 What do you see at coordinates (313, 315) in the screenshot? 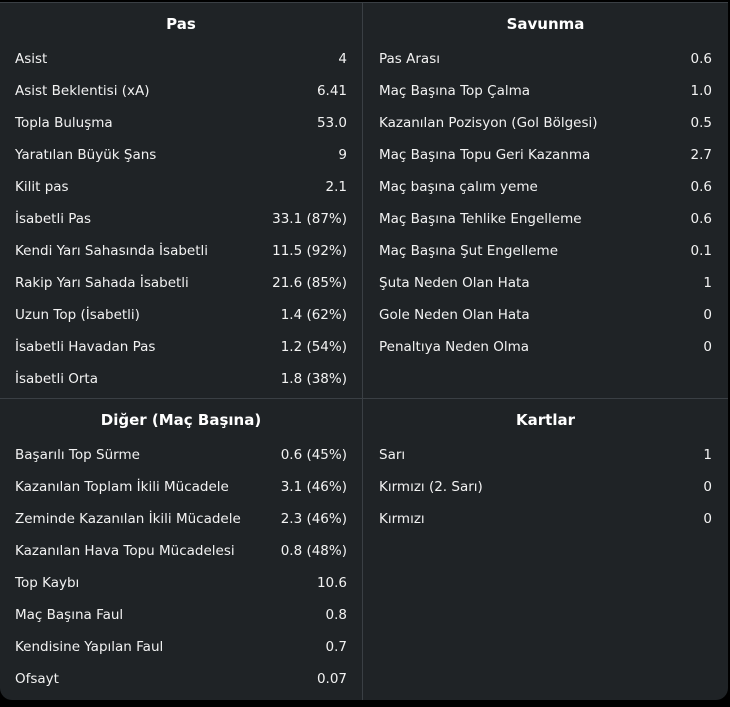
I see `stat-value: 1.4 (62%)` at bounding box center [313, 315].